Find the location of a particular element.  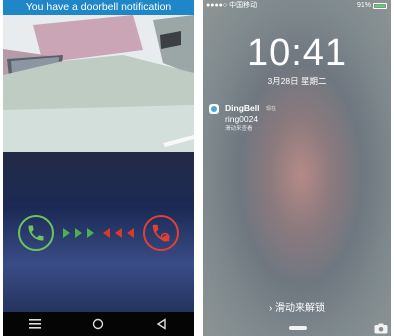

notification-message: ring0024 is located at coordinates (242, 119).